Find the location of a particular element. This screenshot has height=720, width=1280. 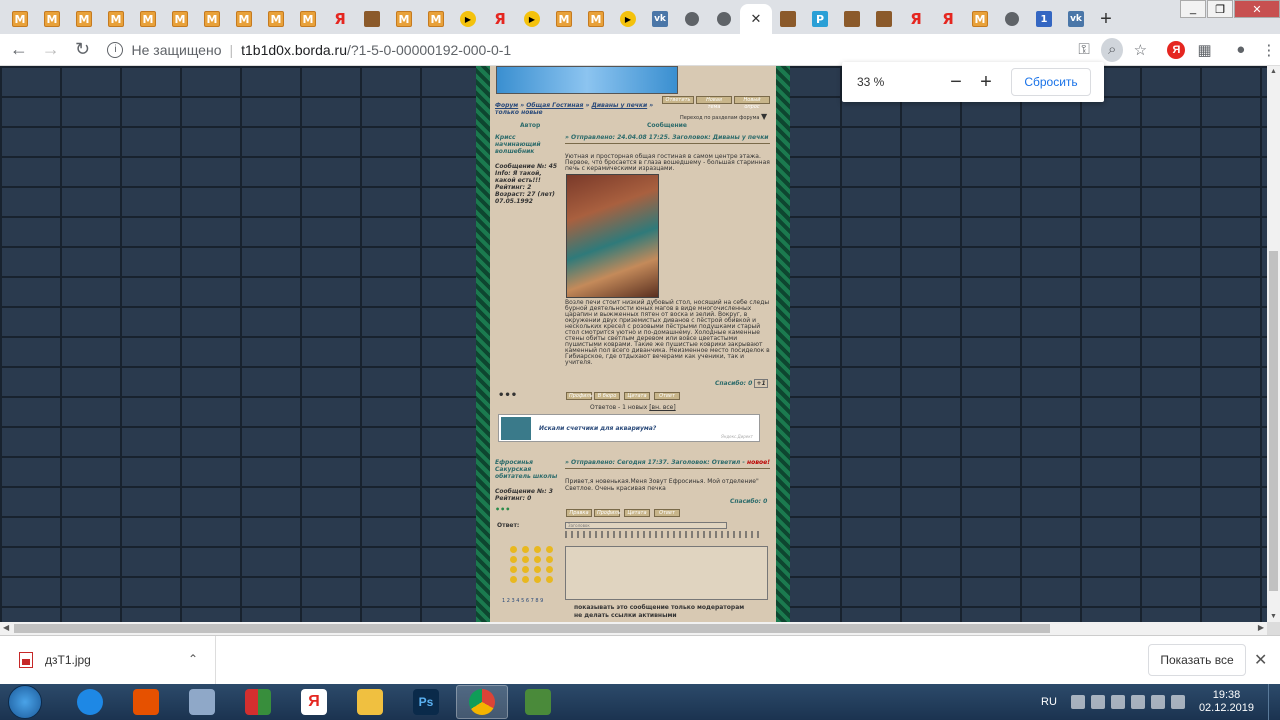

new-poll-button: Новый опрос is located at coordinates (752, 103).